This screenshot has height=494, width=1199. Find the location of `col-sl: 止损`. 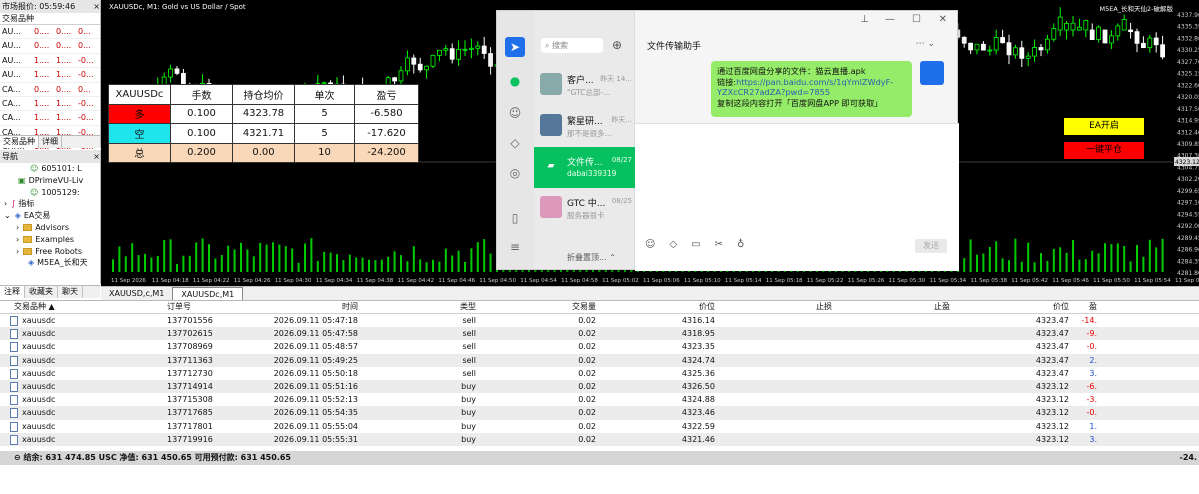

col-sl: 止损 is located at coordinates (775, 307).